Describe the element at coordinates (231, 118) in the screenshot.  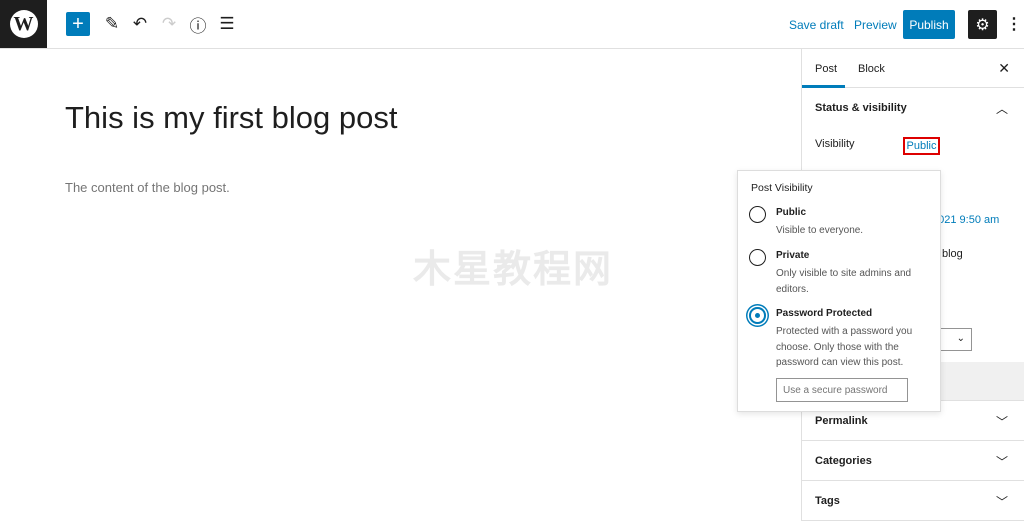
I see `post-title: This is my first blog post` at that location.